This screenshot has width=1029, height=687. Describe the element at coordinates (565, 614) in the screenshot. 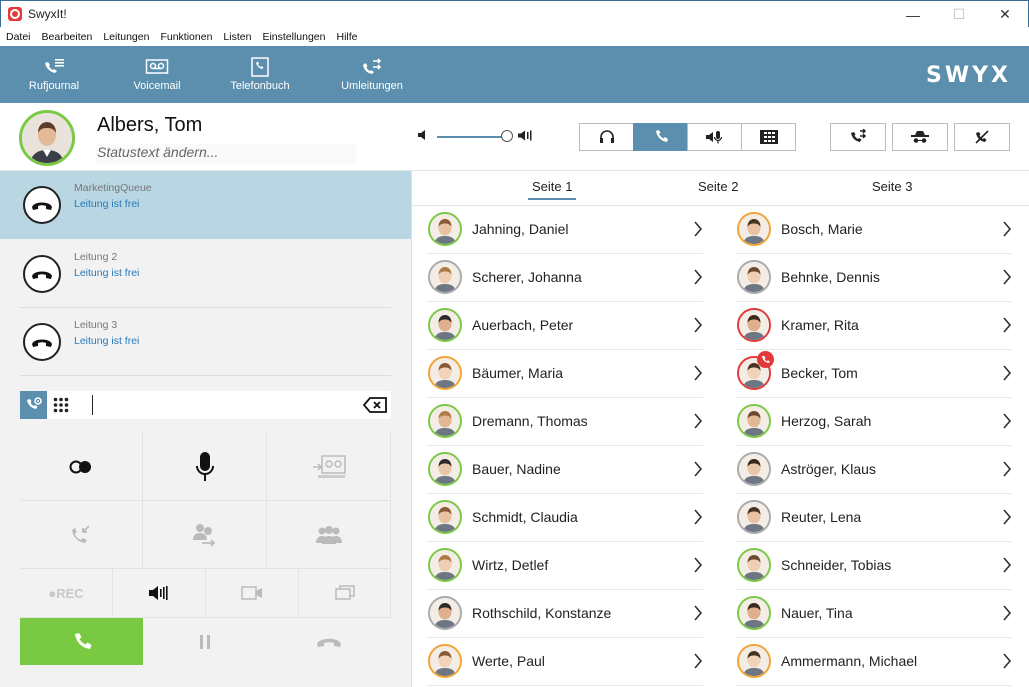

I see `contact-entry: Rothschild, Konstanze` at that location.